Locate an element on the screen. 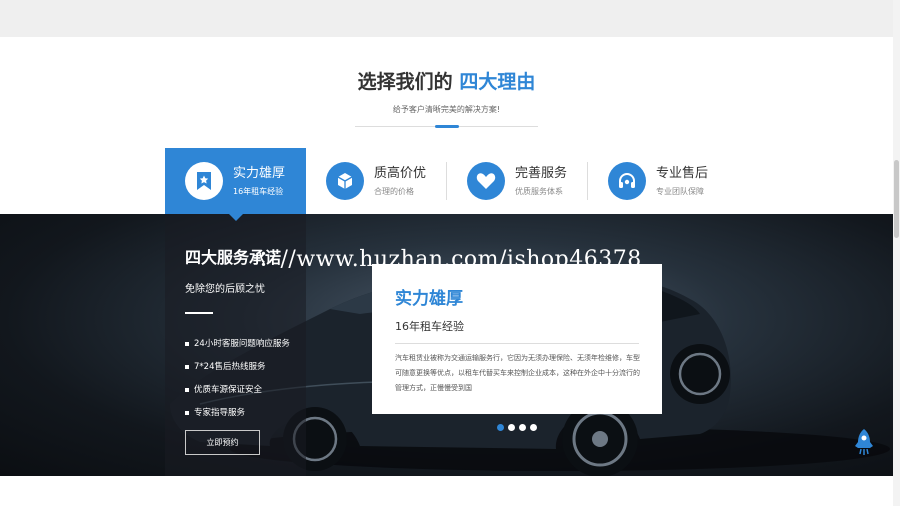 This screenshot has width=900, height=506. list-item: 优质车源保证安全 is located at coordinates (237, 395).